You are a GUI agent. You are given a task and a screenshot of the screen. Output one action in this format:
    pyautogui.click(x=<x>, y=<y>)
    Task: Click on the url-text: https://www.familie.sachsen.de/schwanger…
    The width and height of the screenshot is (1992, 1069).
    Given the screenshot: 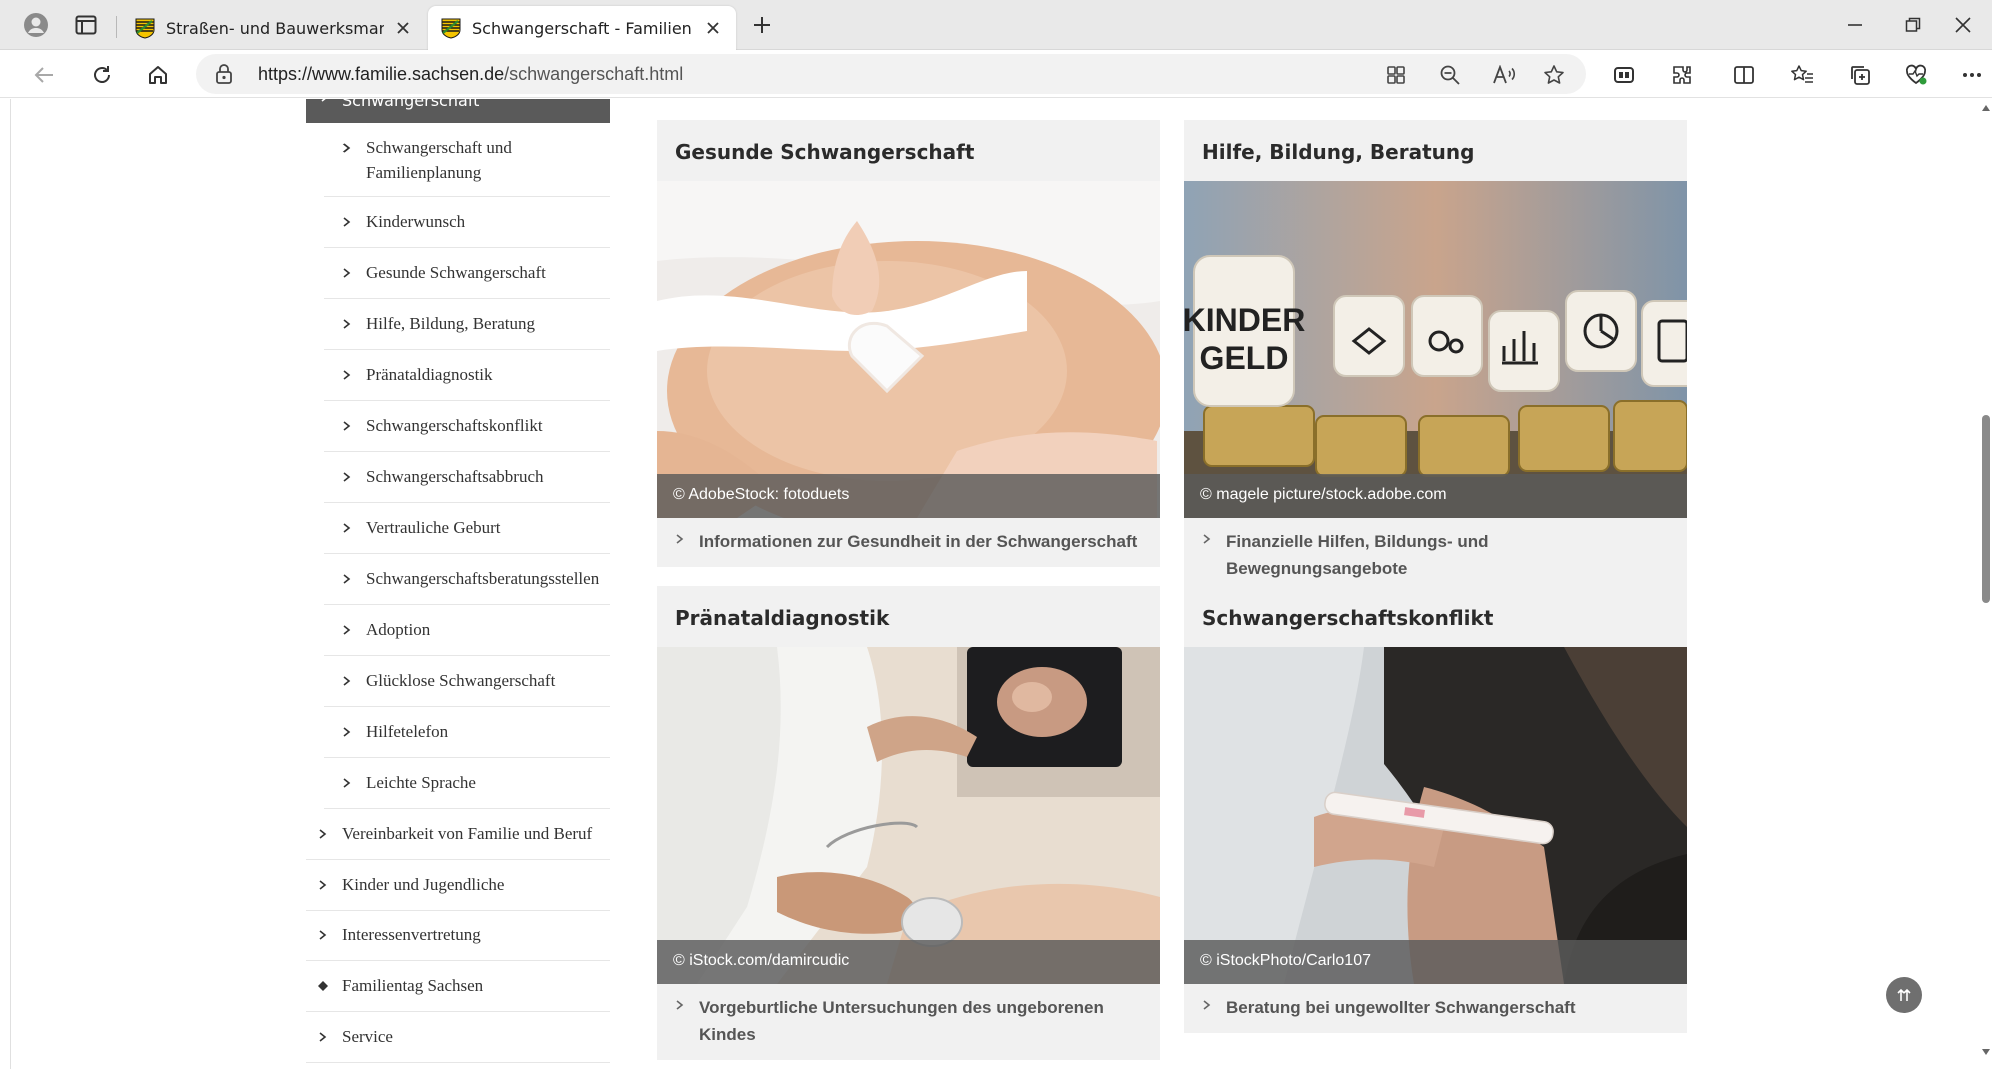 What is the action you would take?
    pyautogui.click(x=470, y=74)
    